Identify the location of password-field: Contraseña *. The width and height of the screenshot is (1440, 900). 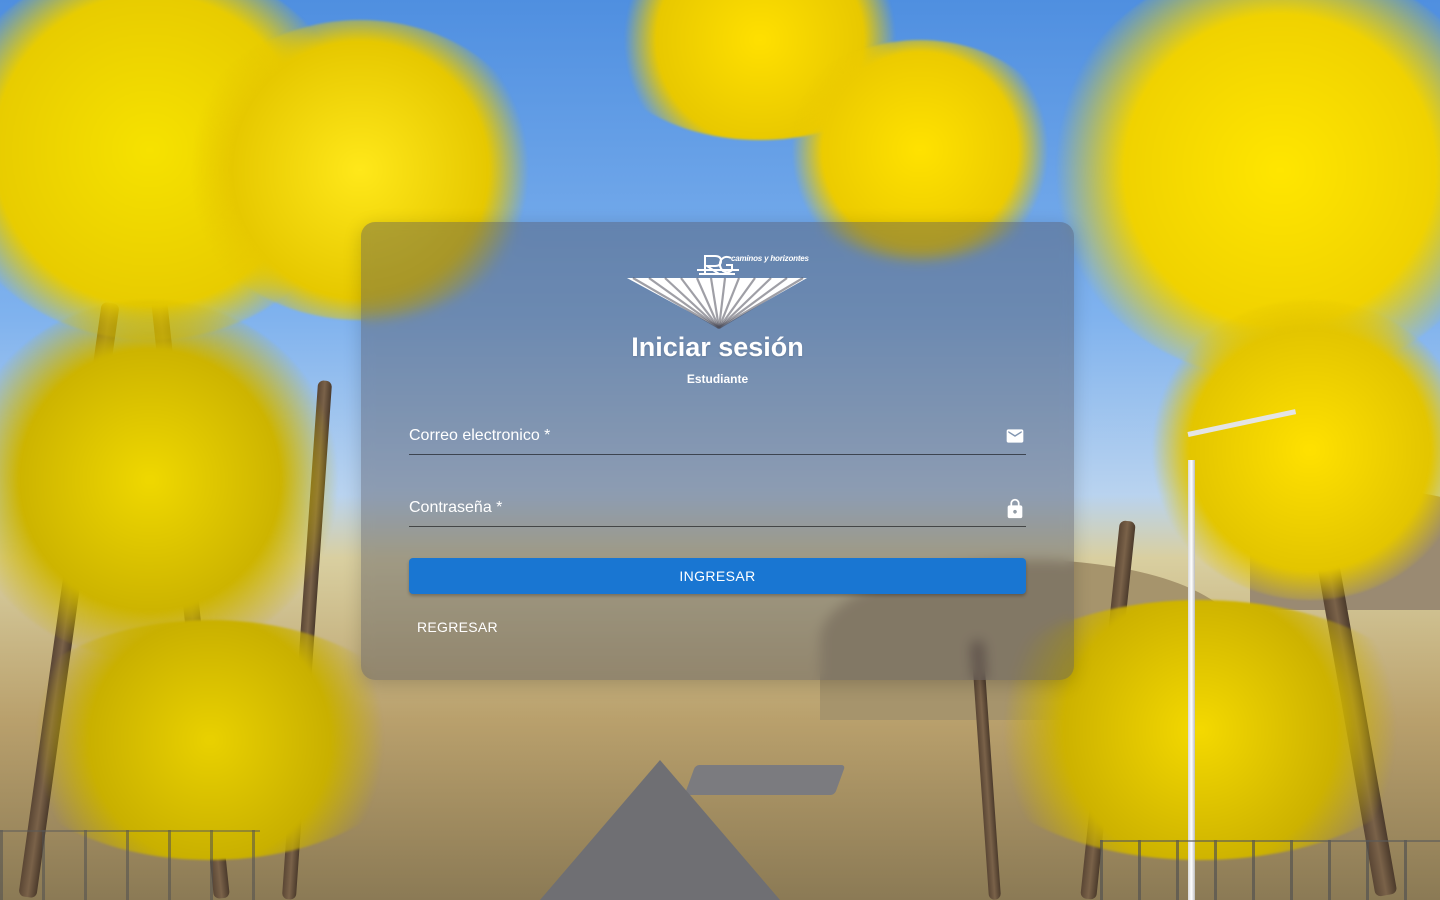
(717, 506).